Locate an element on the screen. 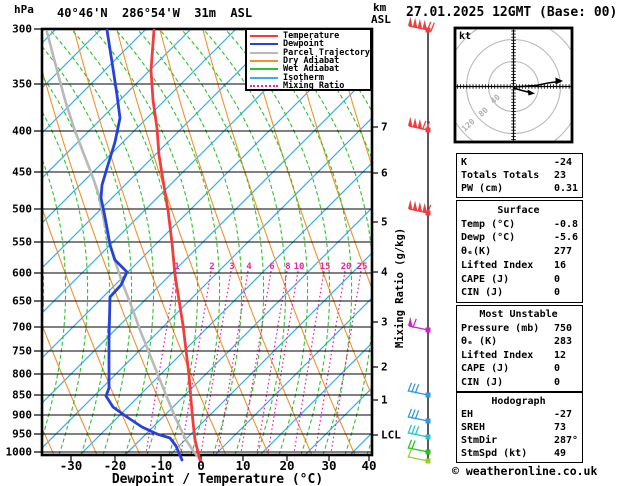 This screenshot has height=486, width=629. pressure-tick-label: 650 is located at coordinates (22, 301).